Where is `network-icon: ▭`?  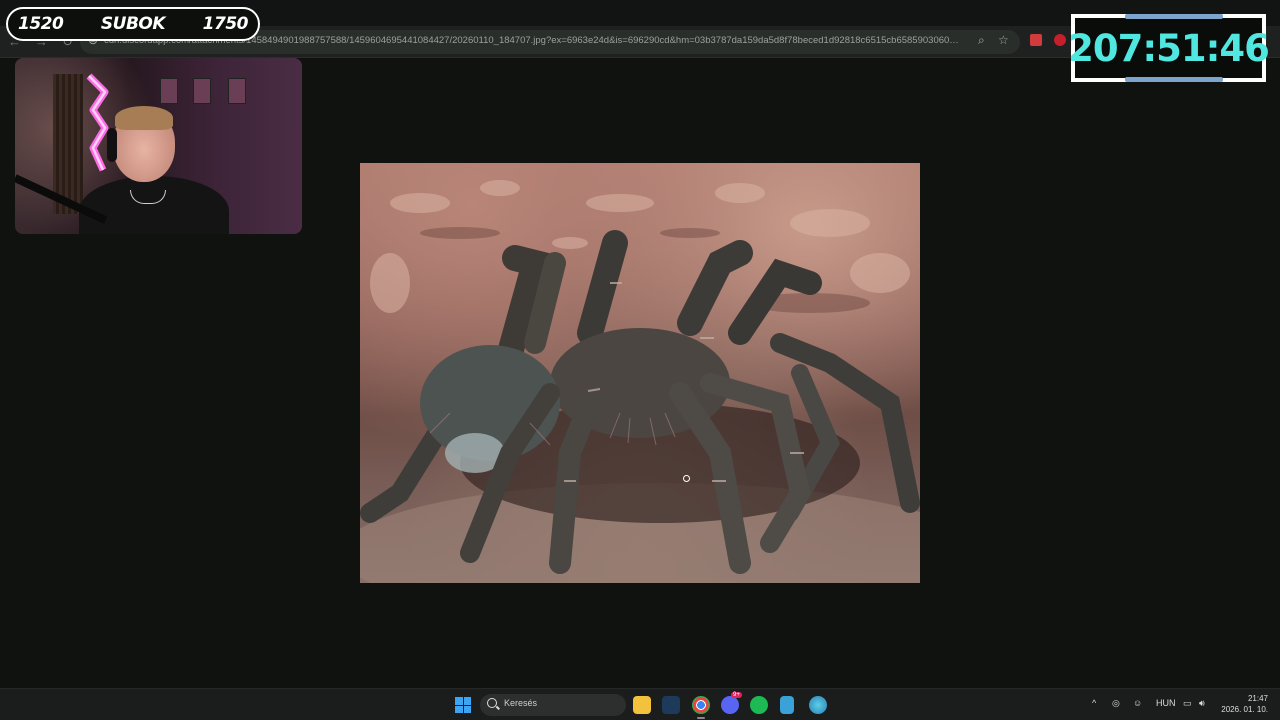 network-icon: ▭ is located at coordinates (1187, 703).